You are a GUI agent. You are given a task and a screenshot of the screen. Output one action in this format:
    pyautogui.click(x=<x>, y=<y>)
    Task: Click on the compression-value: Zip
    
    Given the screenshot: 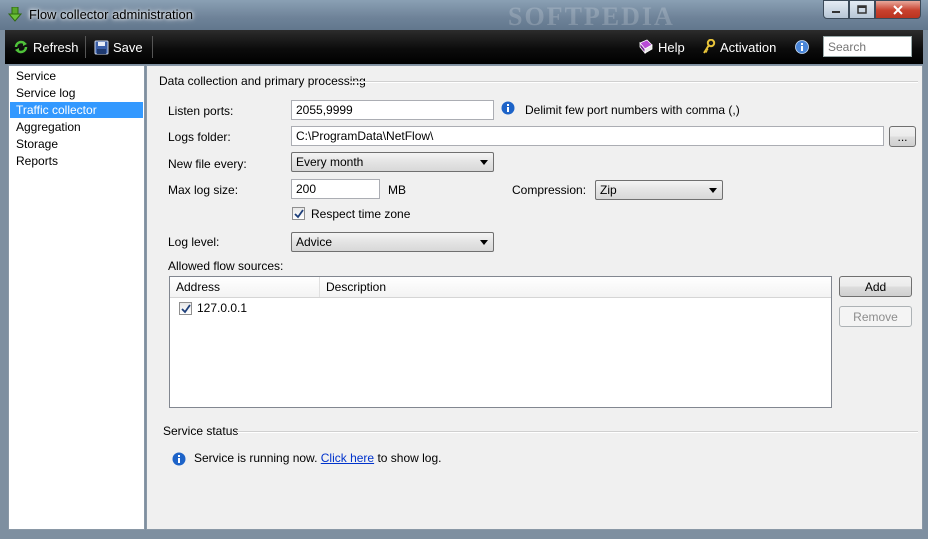 What is the action you would take?
    pyautogui.click(x=608, y=190)
    